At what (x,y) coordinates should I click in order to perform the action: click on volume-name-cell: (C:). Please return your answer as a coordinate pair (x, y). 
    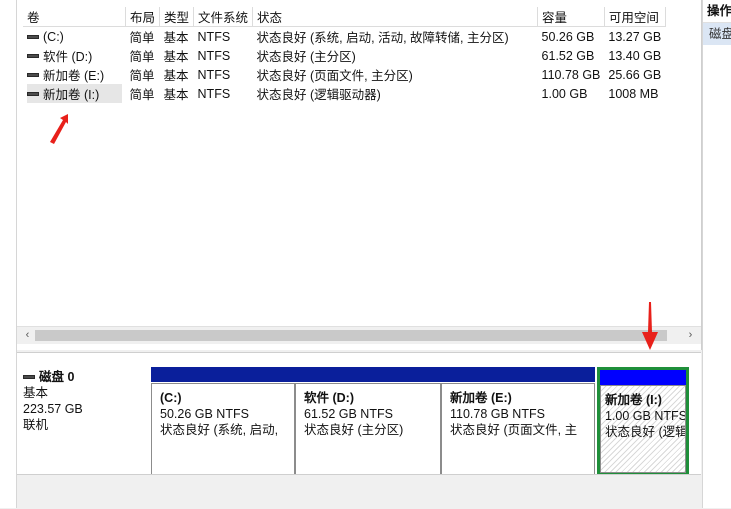
    Looking at the image, I should click on (74, 37).